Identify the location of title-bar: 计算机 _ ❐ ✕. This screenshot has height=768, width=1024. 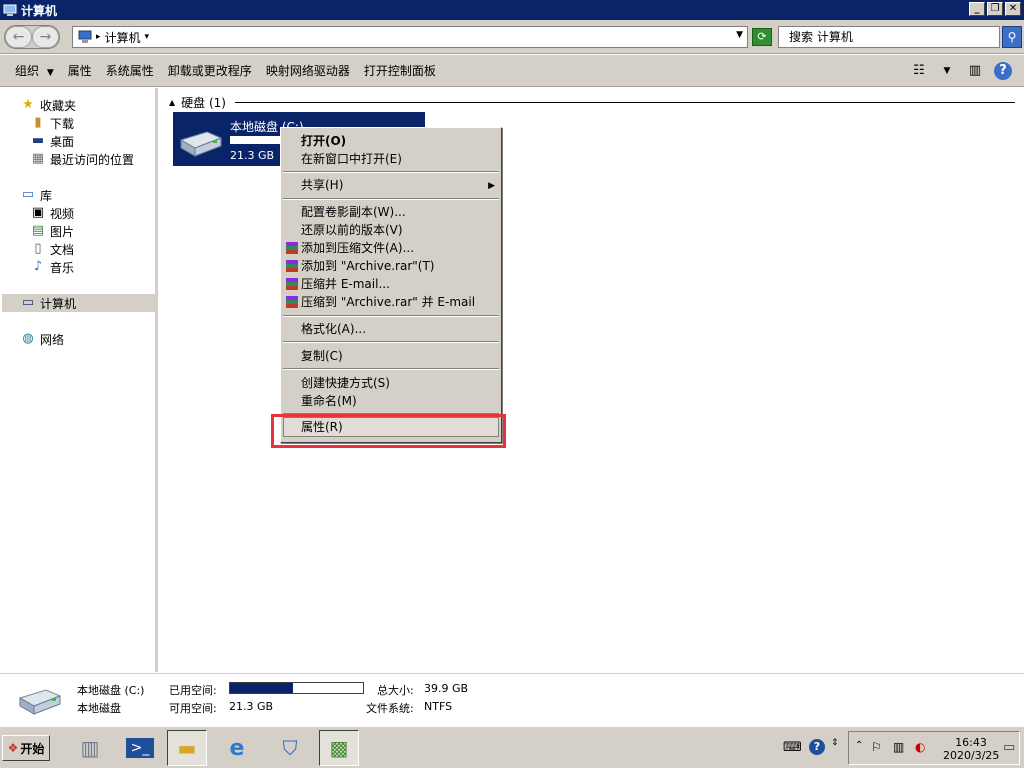
(512, 10).